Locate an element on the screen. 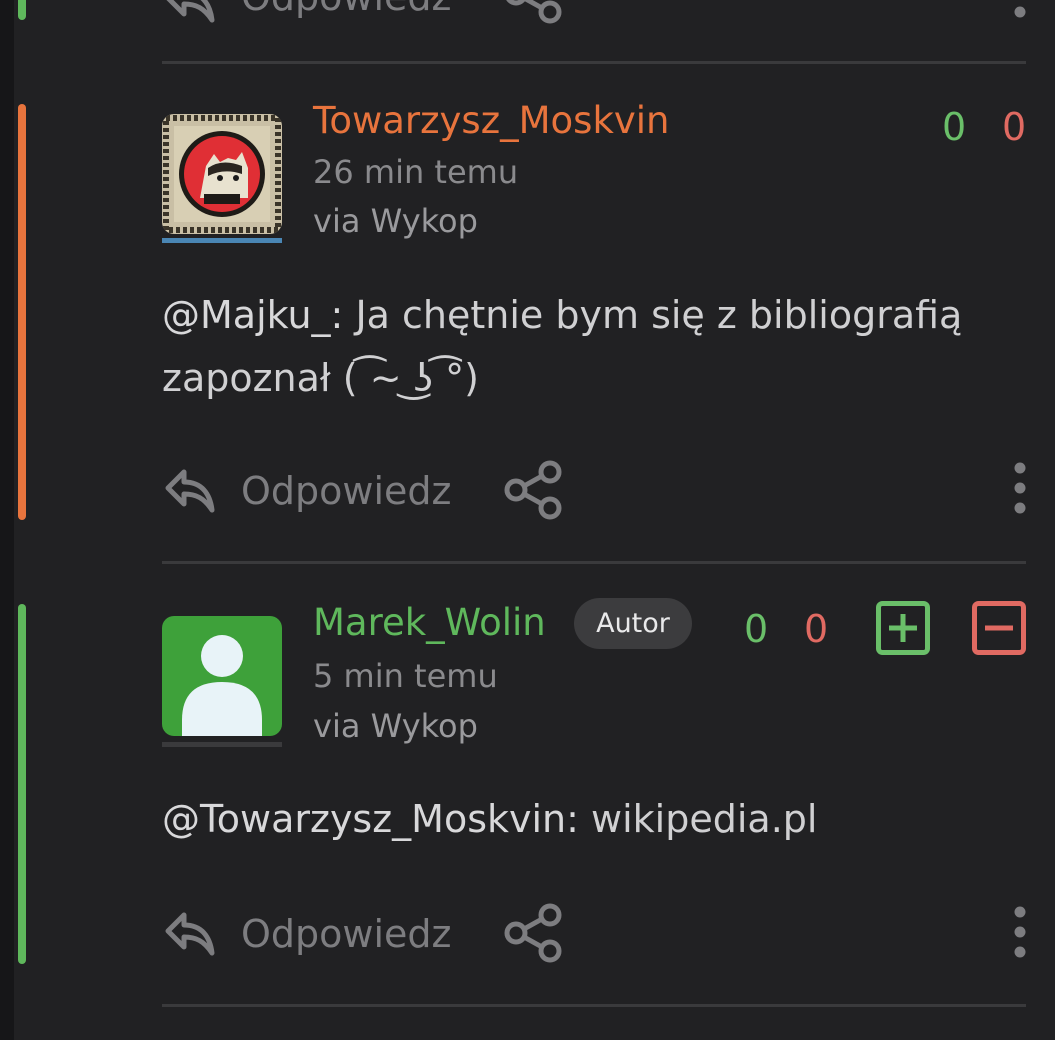  downvote-minus-button is located at coordinates (999, 628).